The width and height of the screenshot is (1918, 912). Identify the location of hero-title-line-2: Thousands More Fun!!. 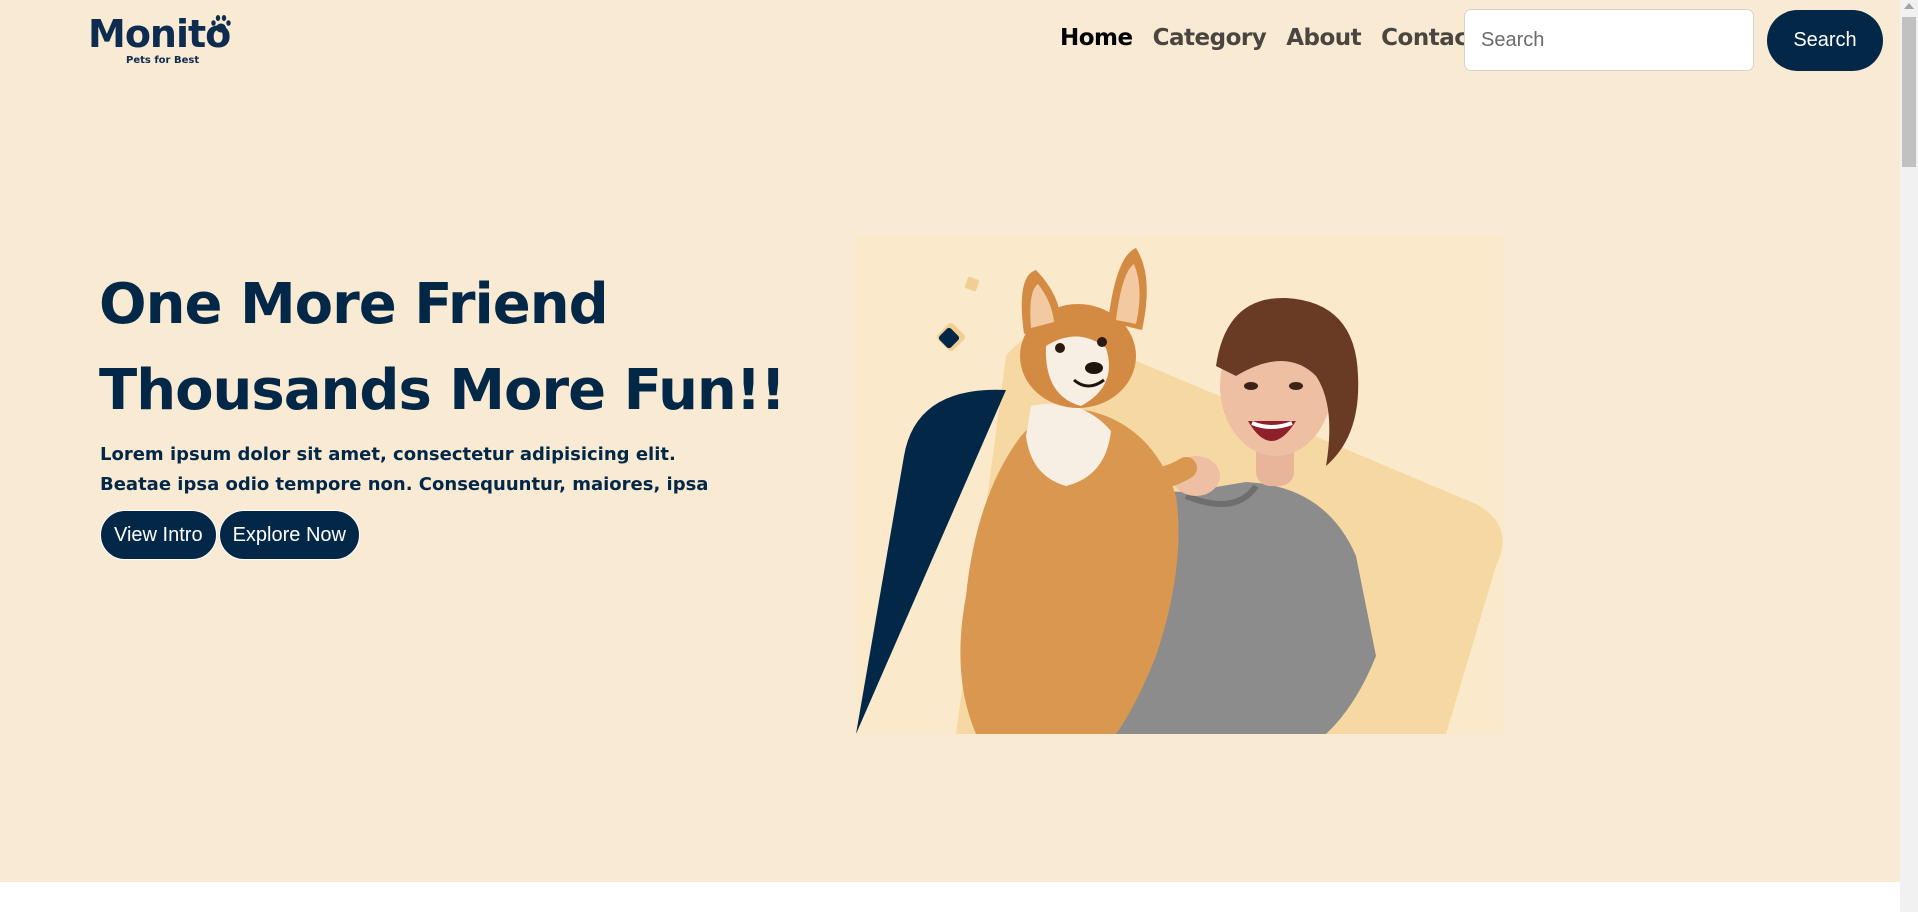
(442, 390).